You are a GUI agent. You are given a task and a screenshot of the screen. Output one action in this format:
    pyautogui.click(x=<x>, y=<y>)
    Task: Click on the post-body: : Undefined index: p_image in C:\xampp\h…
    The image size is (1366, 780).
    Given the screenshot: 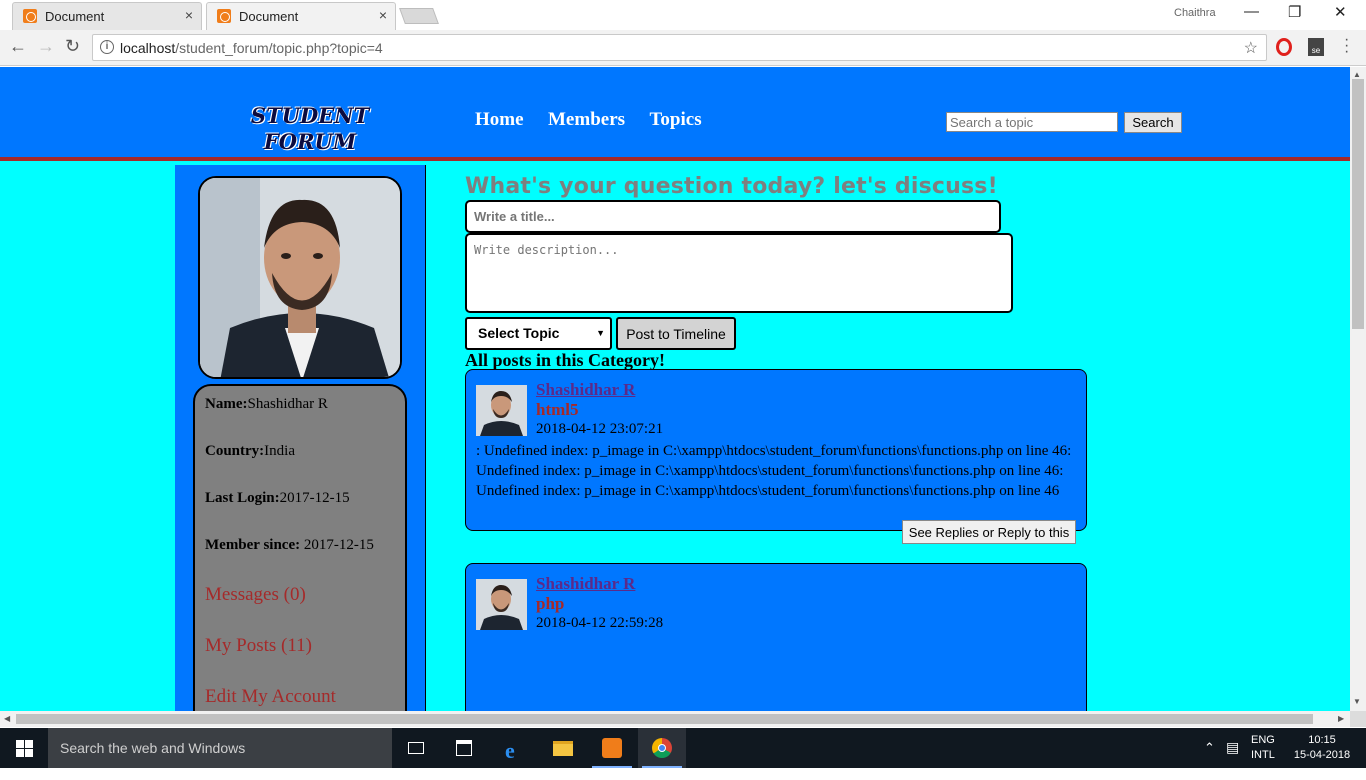 What is the action you would take?
    pyautogui.click(x=774, y=471)
    